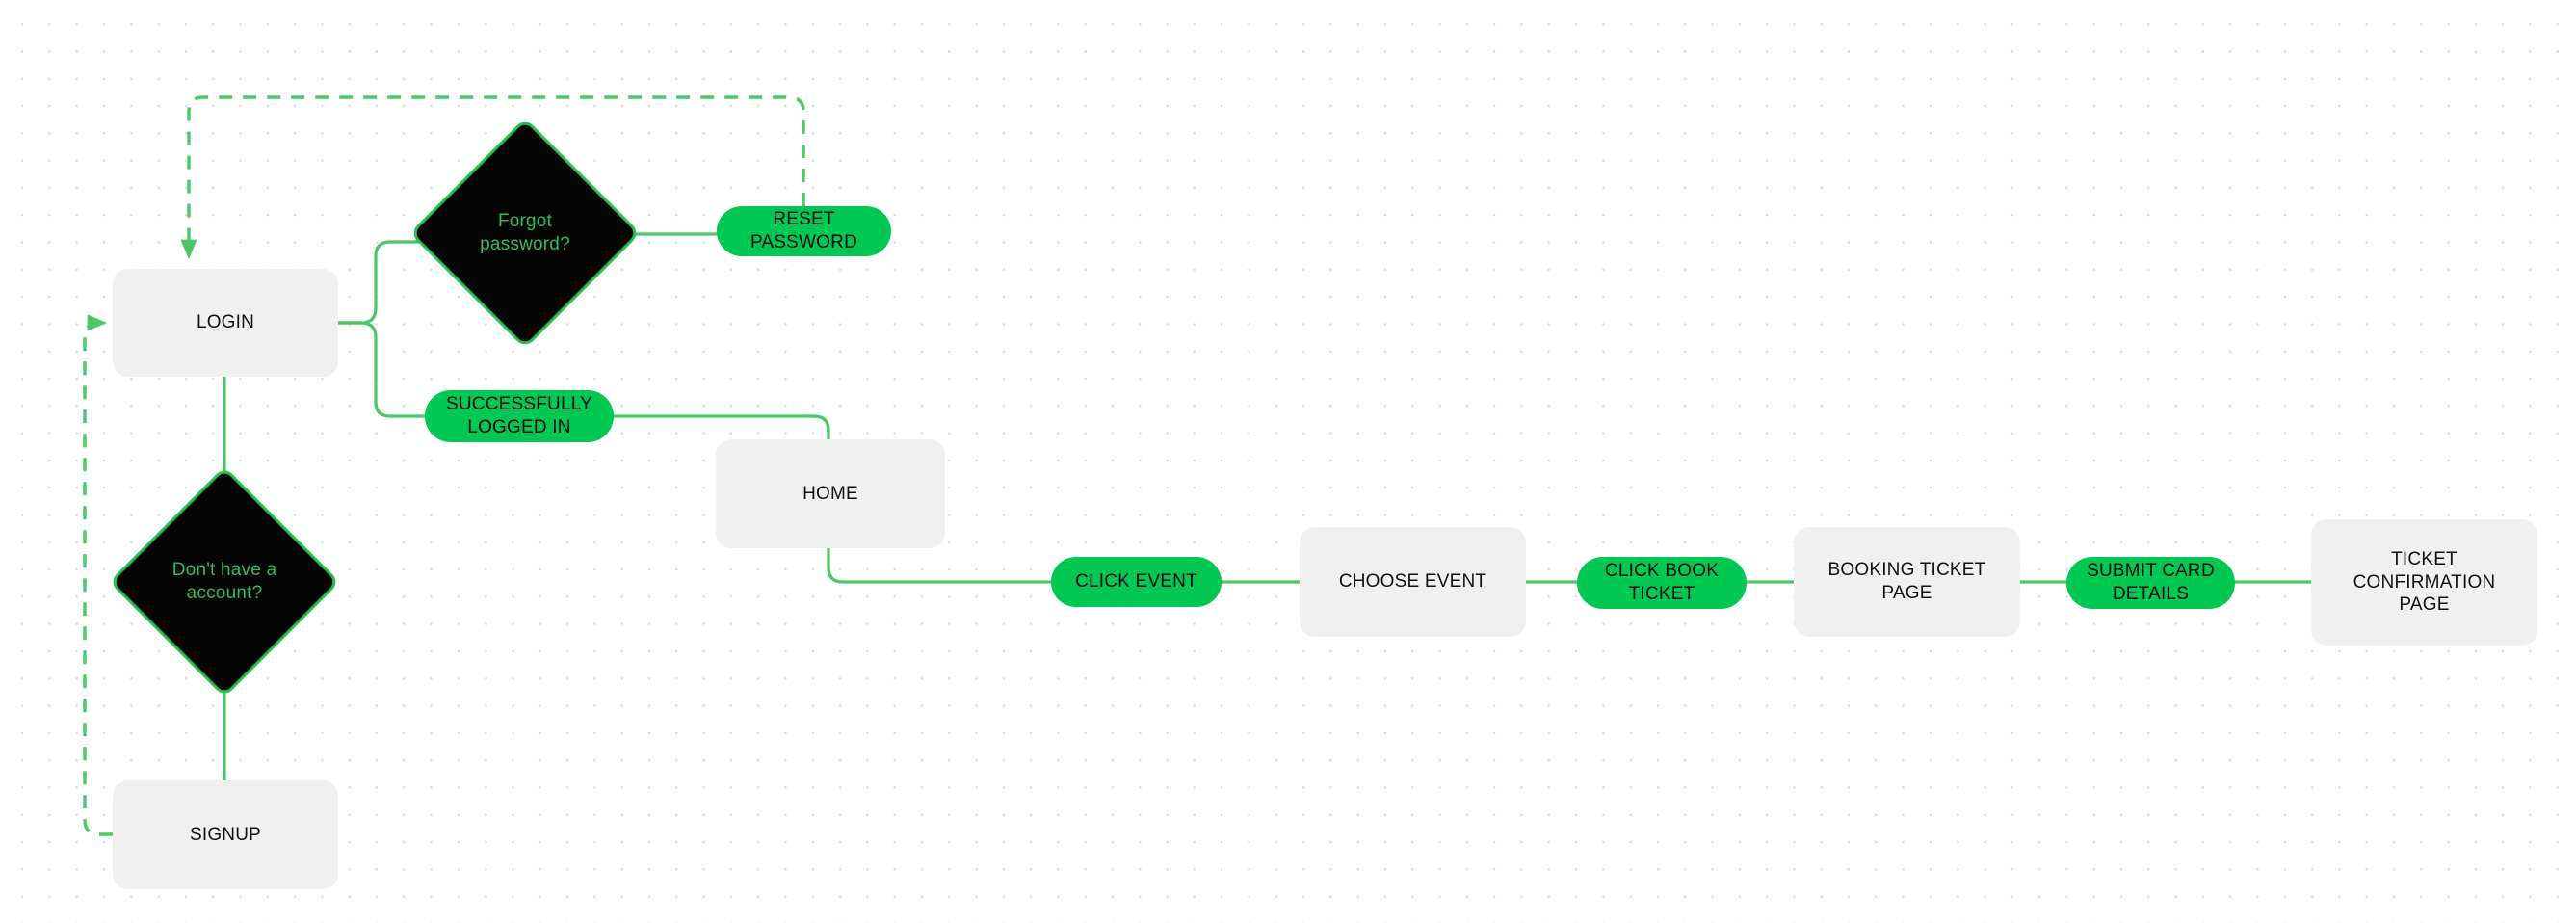  I want to click on node-click_event: CLICK EVENT, so click(1136, 582).